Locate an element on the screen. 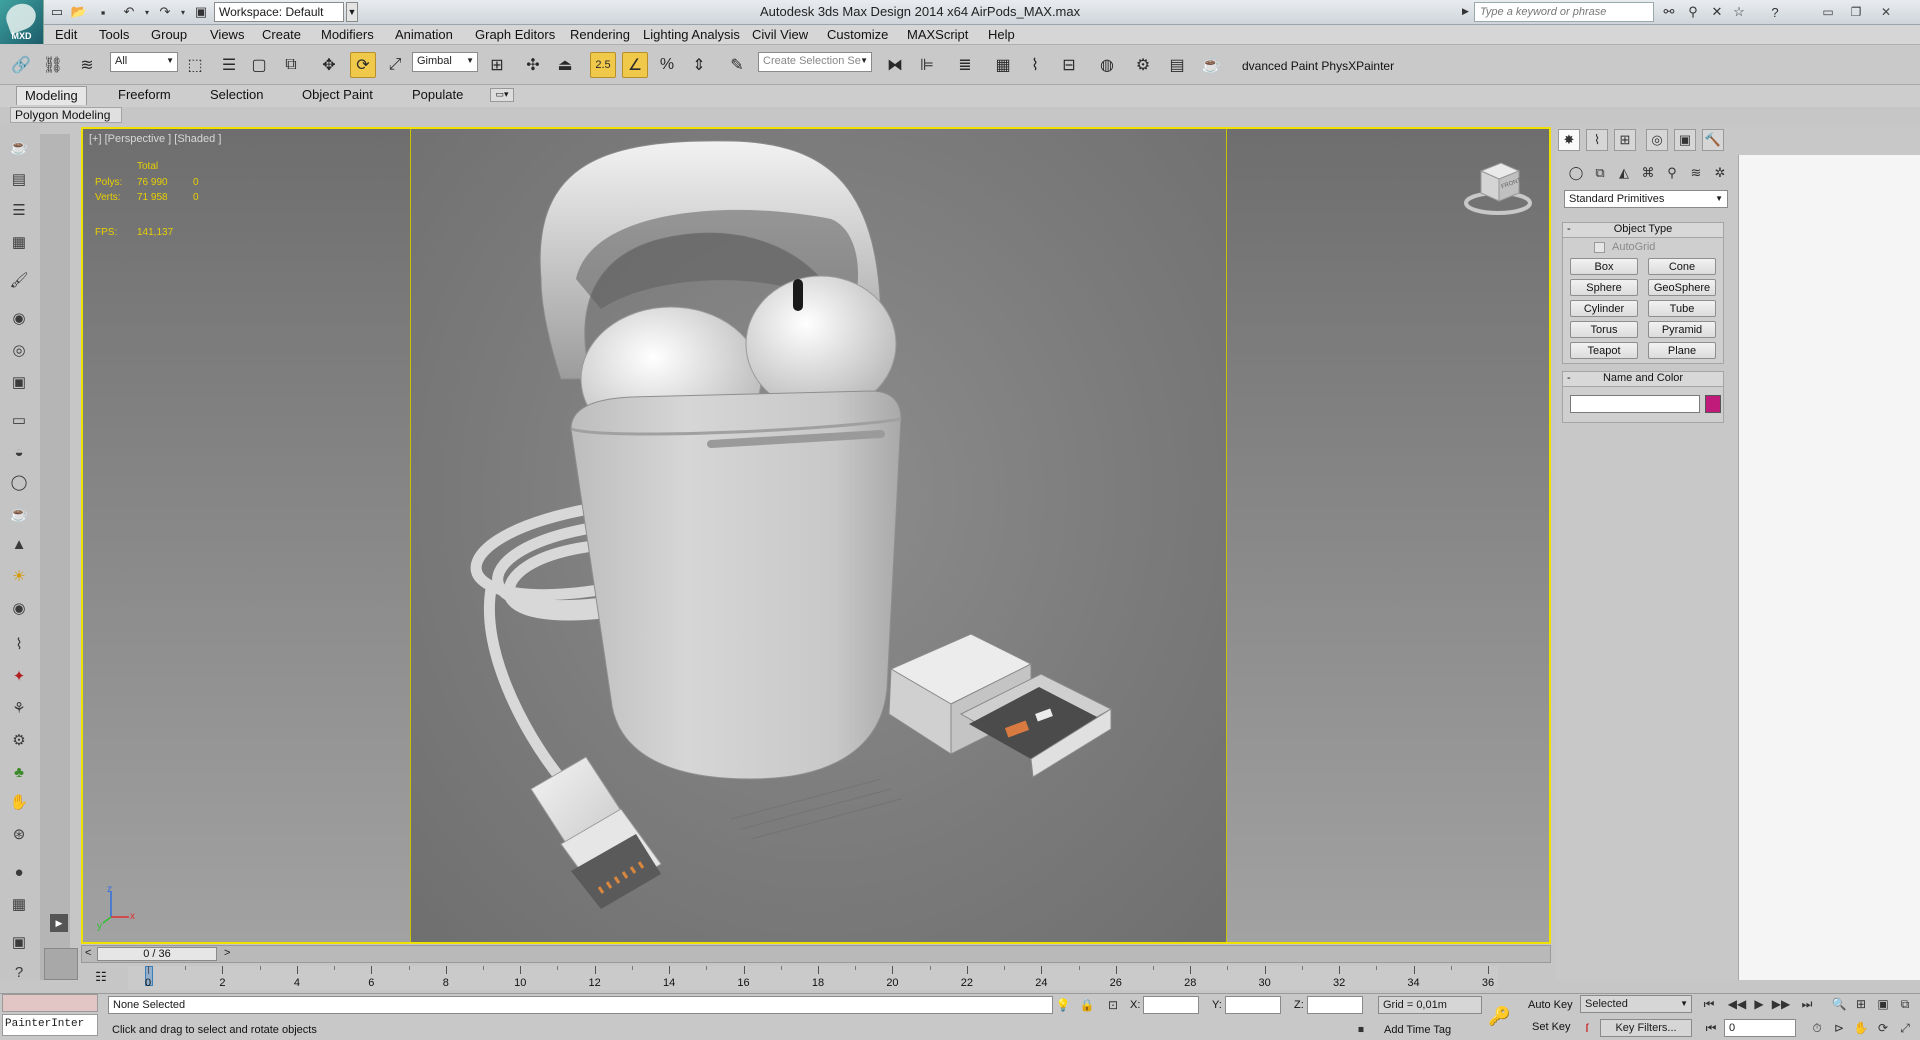  calculator-icon: ▦ is located at coordinates (19, 904).